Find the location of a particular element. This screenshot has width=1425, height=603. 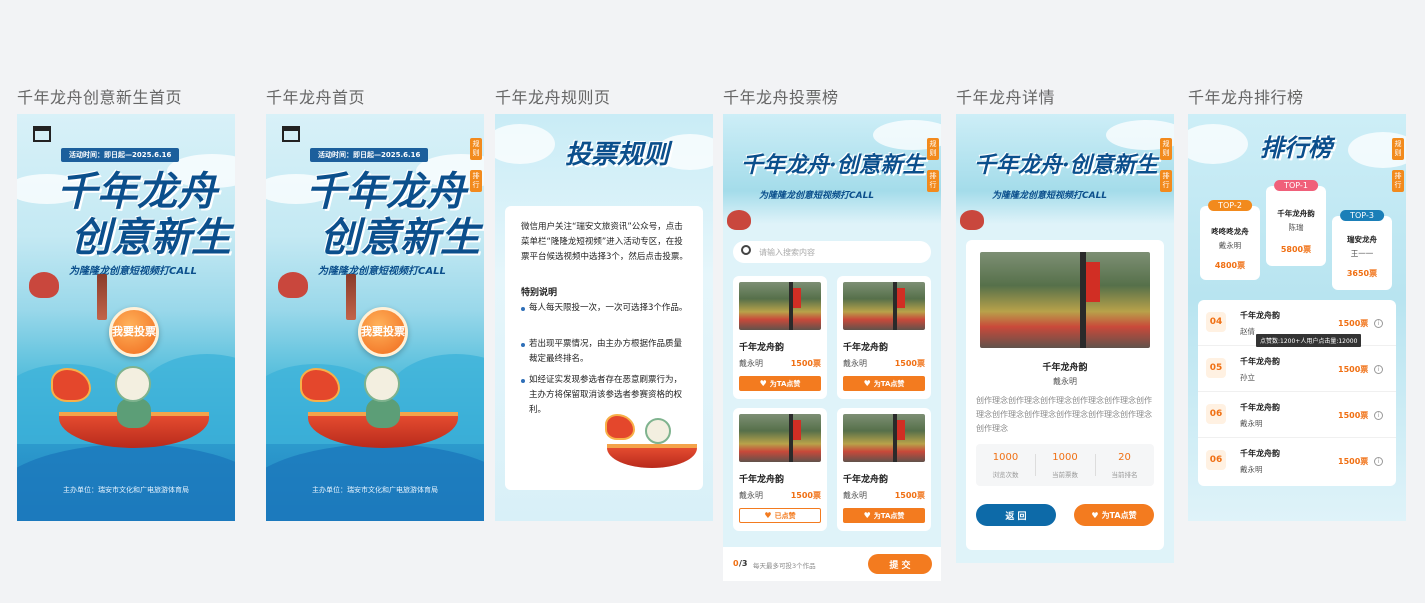

detail-like-button: ♥ 为TA点赞 is located at coordinates (1114, 515).